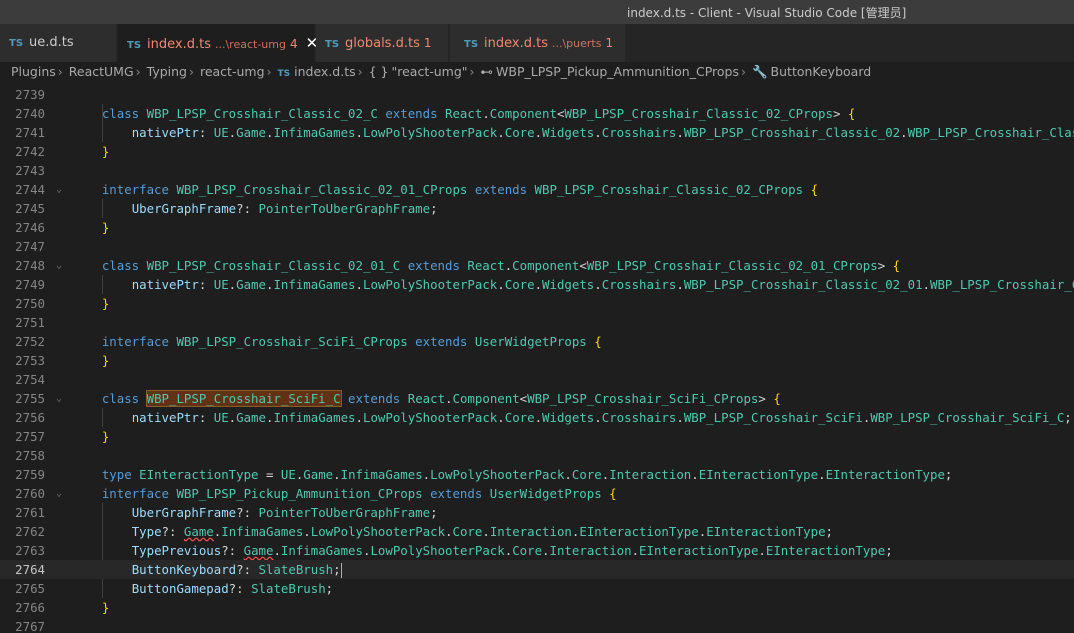 Image resolution: width=1074 pixels, height=633 pixels. Describe the element at coordinates (273, 474) in the screenshot. I see `code-token: =` at that location.